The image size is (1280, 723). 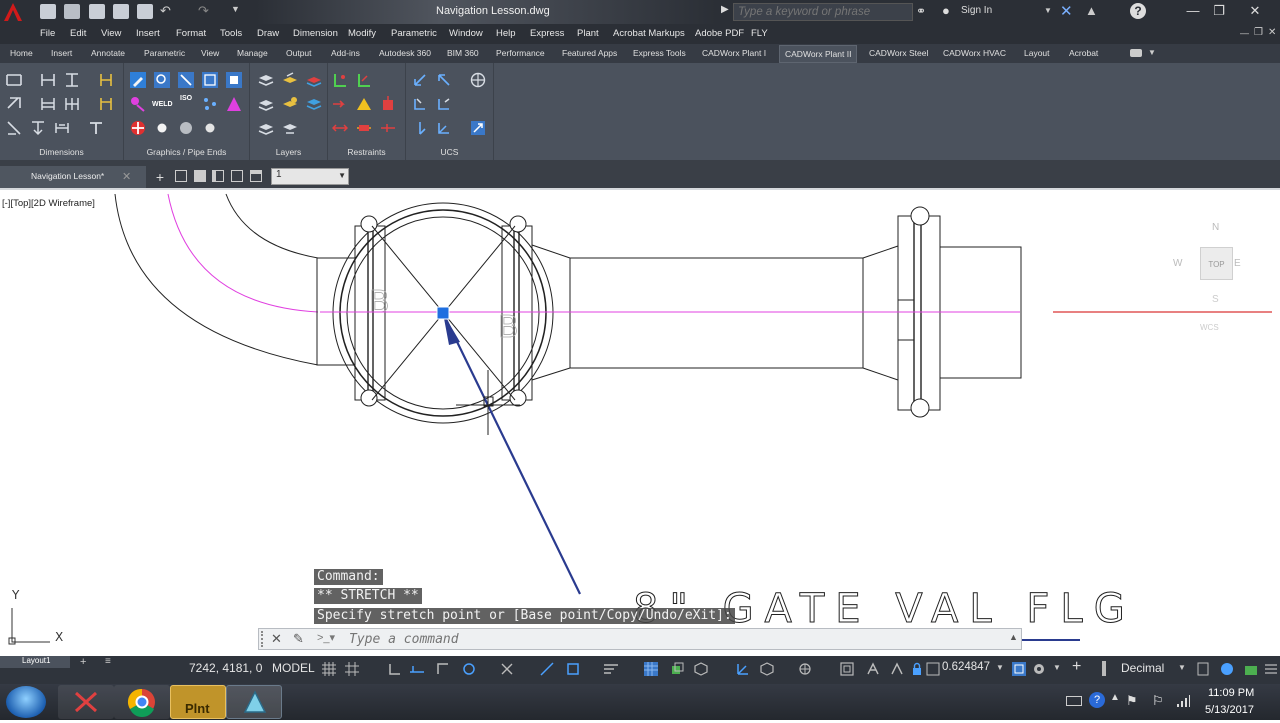 What do you see at coordinates (362, 33) in the screenshot?
I see `menu-modify: Modify` at bounding box center [362, 33].